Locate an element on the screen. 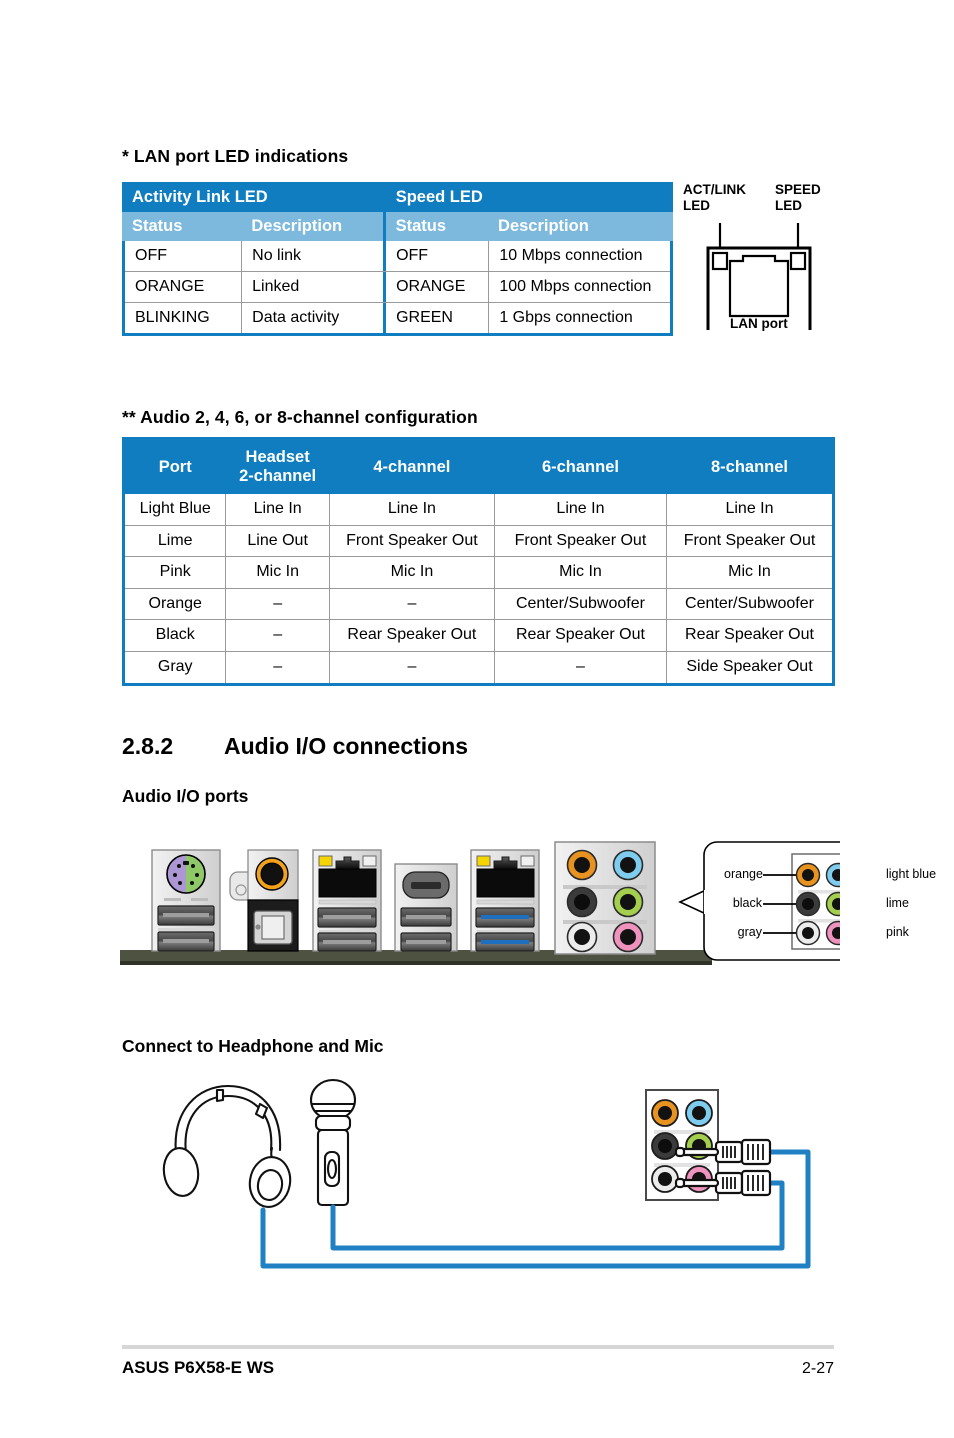 The height and width of the screenshot is (1438, 954). cell-6ch: Mic In is located at coordinates (580, 572).